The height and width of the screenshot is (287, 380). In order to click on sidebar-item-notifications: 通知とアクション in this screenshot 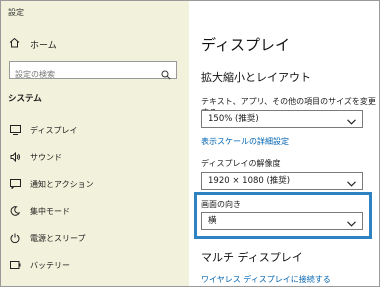, I will do `click(51, 184)`.